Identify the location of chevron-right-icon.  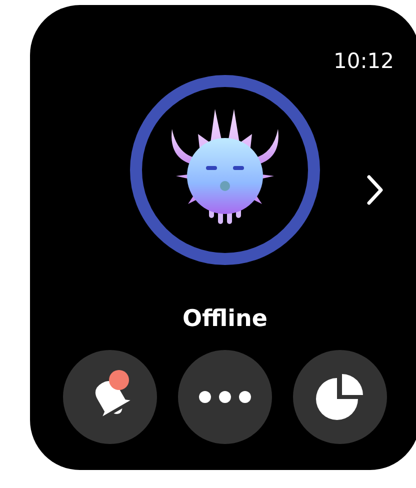
(375, 190).